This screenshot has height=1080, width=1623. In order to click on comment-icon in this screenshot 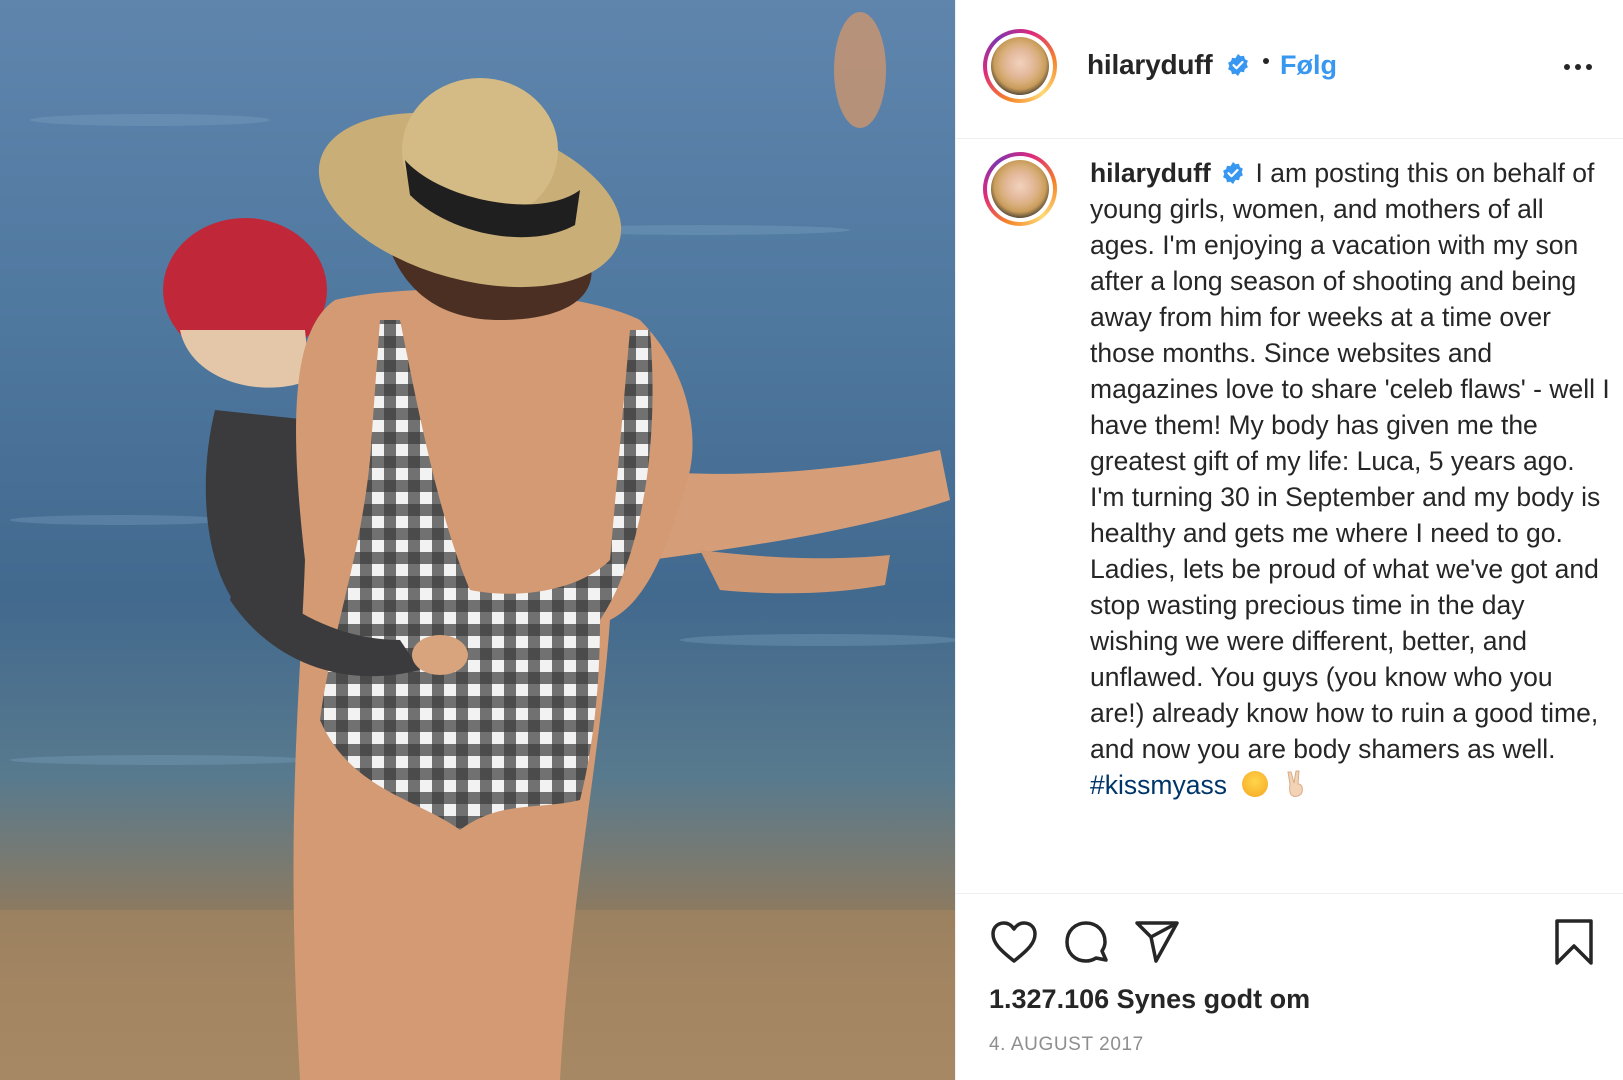, I will do `click(1086, 942)`.